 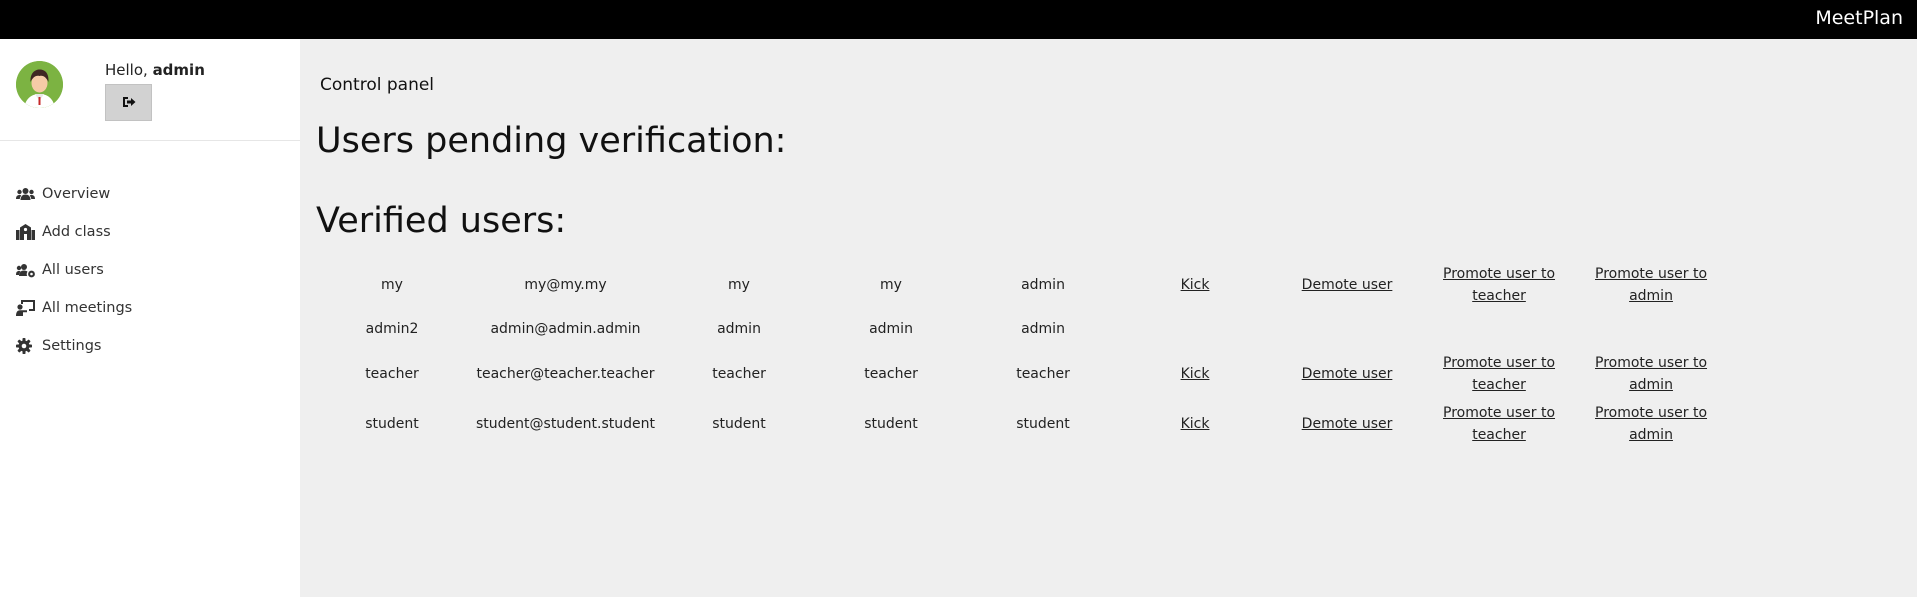 I want to click on sidebar-item-label: Settings, so click(x=72, y=346).